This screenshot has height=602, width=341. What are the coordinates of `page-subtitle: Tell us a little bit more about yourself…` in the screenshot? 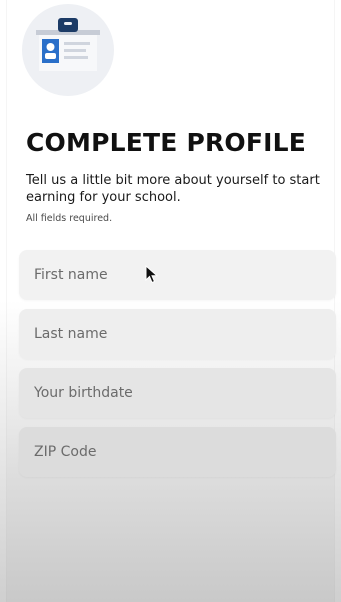 It's located at (173, 189).